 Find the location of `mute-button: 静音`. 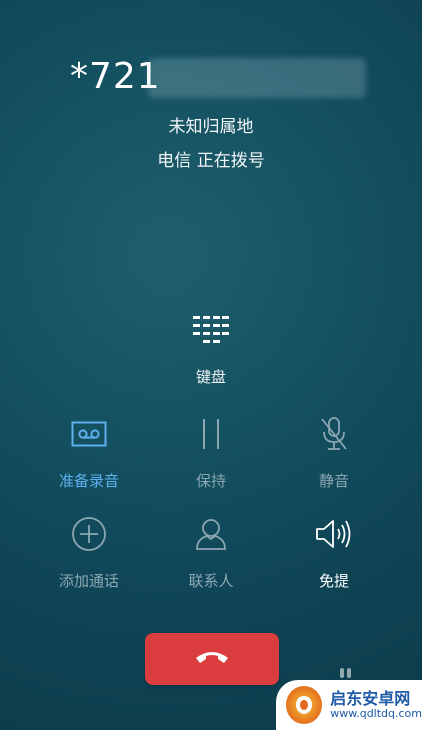

mute-button: 静音 is located at coordinates (334, 452).